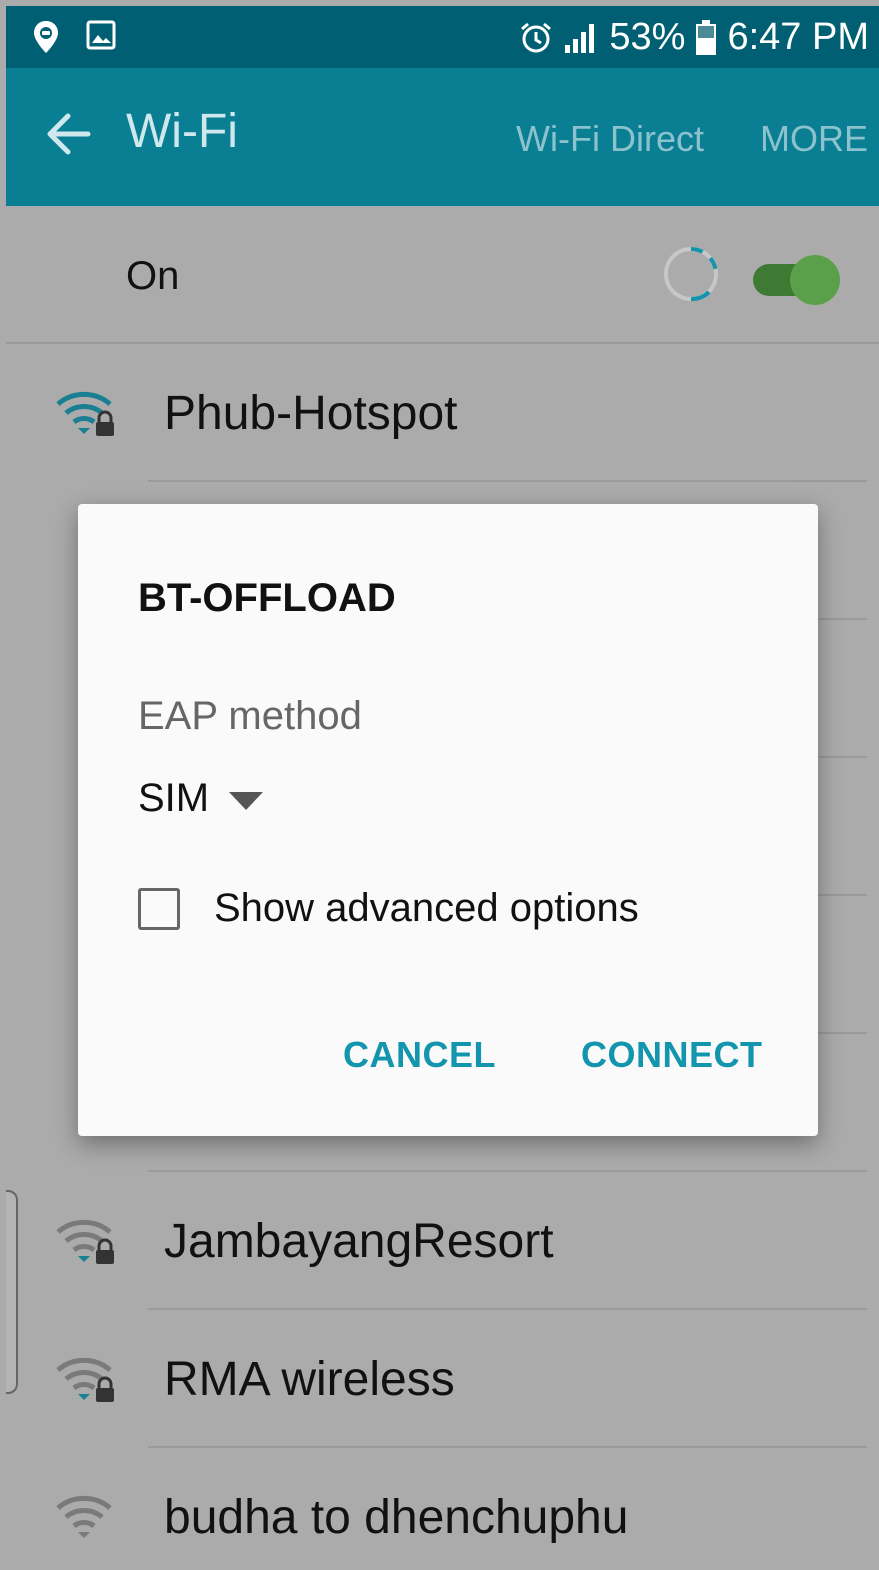 The height and width of the screenshot is (1570, 879). Describe the element at coordinates (442, 137) in the screenshot. I see `app-bar: Wi-Fi Wi-Fi Direct MORE` at that location.